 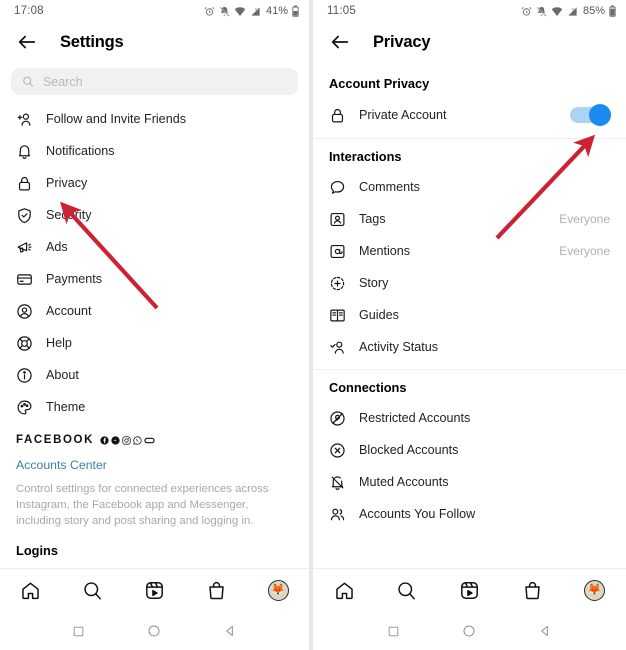 What do you see at coordinates (469, 219) in the screenshot?
I see `privacy-item-tags: Tags Everyone` at bounding box center [469, 219].